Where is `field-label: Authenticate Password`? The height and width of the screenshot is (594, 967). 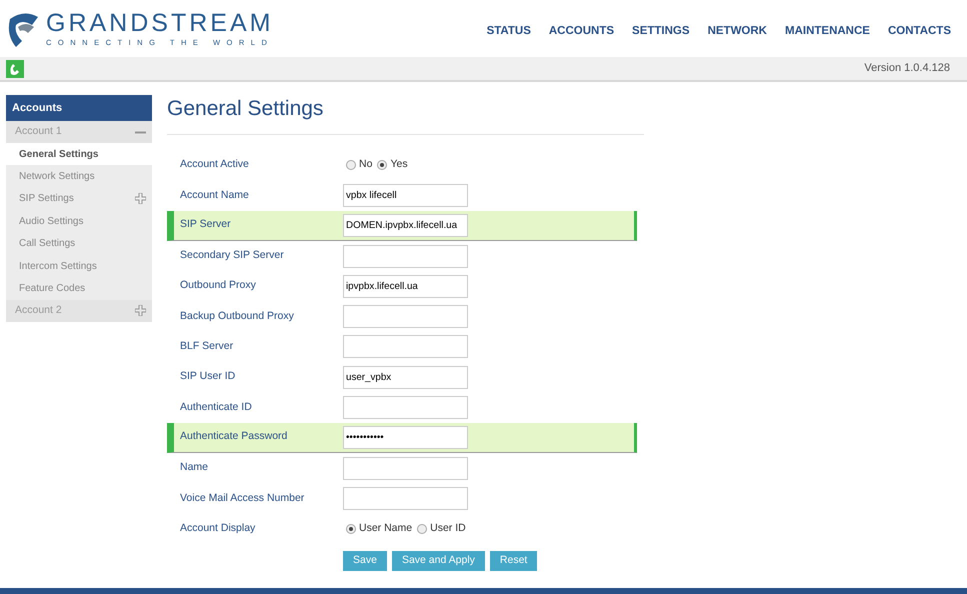
field-label: Authenticate Password is located at coordinates (234, 436).